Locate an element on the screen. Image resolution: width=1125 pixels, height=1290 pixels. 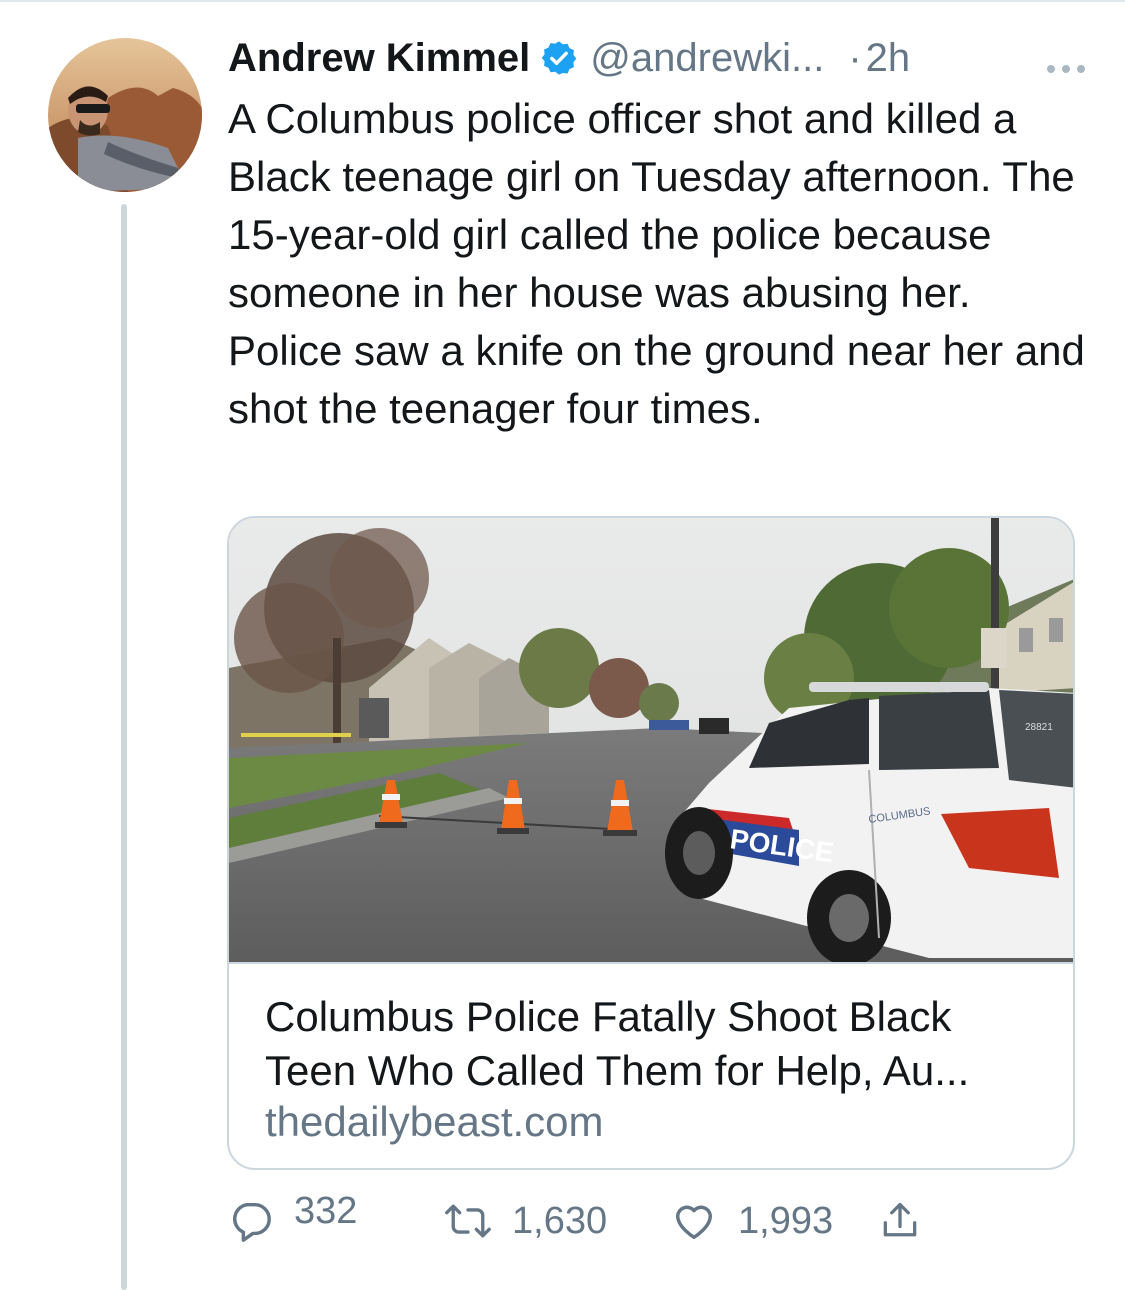
top-divider is located at coordinates (562, 1).